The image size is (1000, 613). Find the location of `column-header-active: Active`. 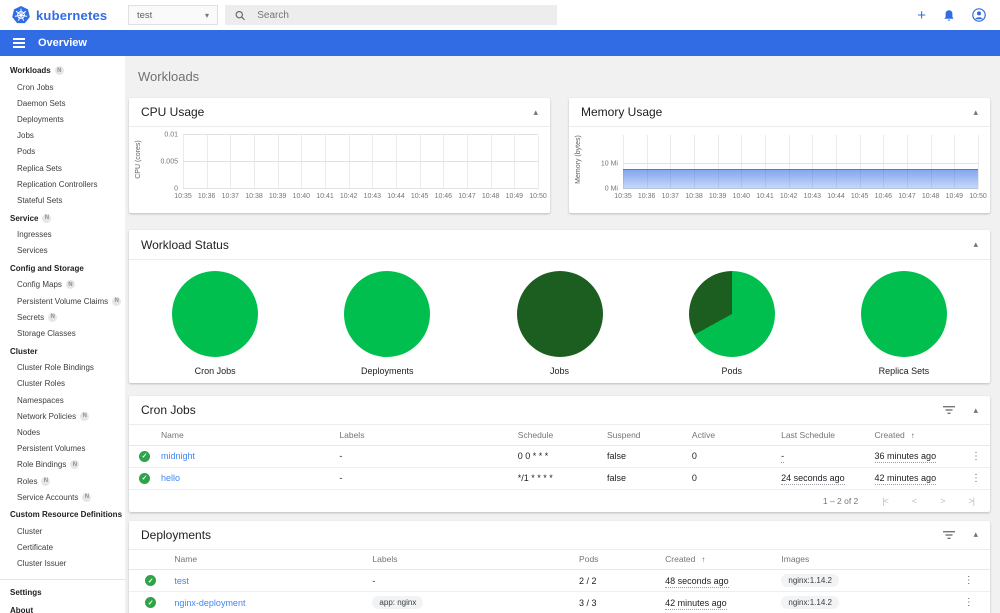

column-header-active: Active is located at coordinates (730, 435).